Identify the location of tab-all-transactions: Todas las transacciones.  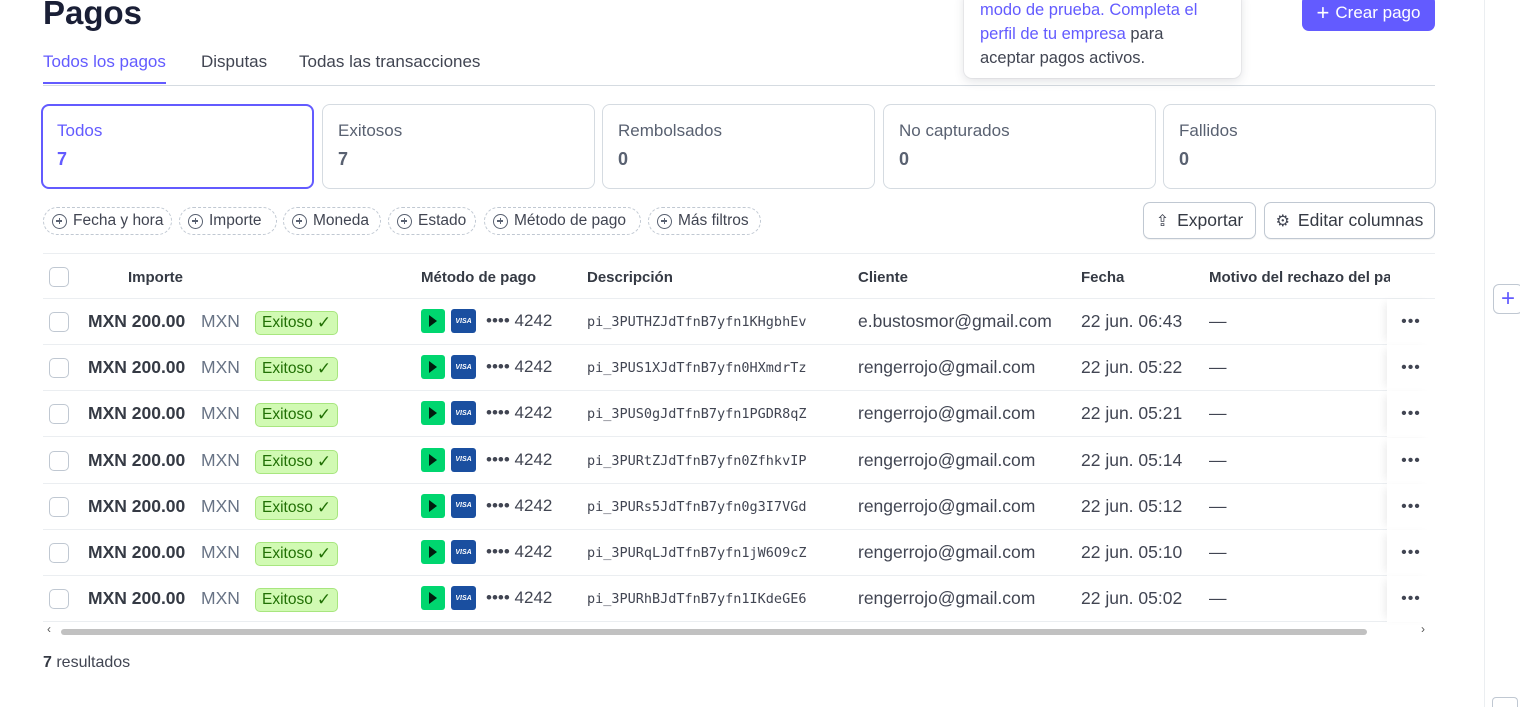
(389, 67).